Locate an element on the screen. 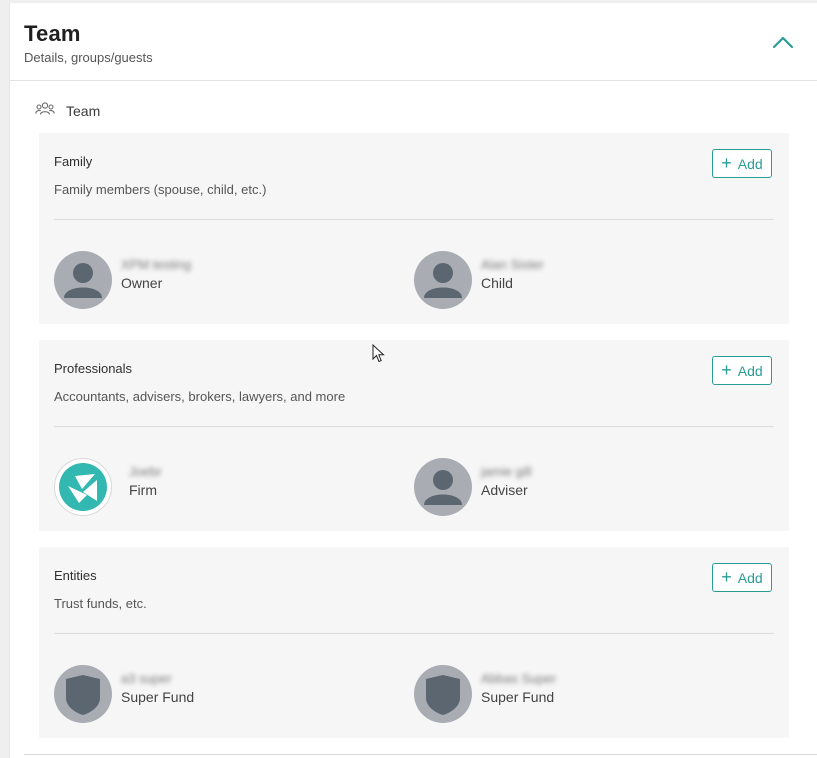 Image resolution: width=817 pixels, height=758 pixels. member-item: Joebr Firm is located at coordinates (108, 487).